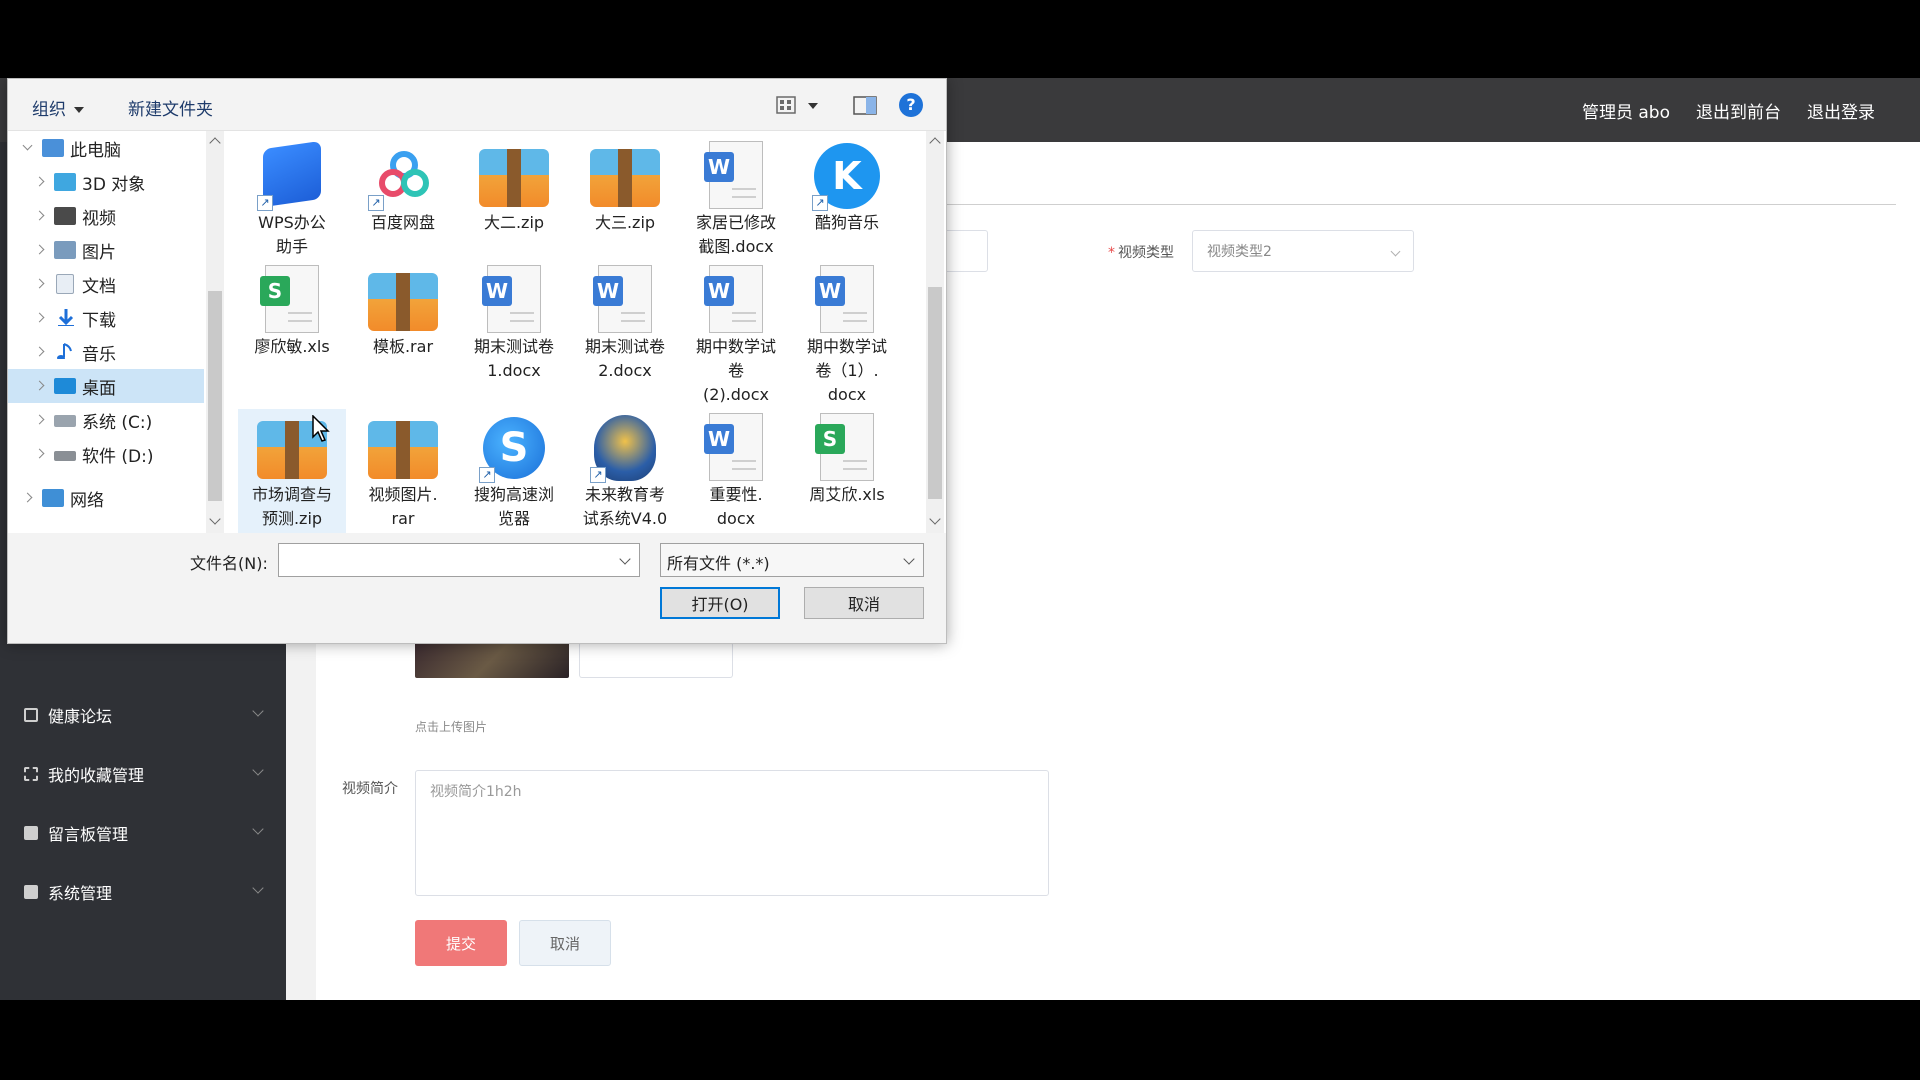  What do you see at coordinates (736, 334) in the screenshot?
I see `file-item-docx: W 期中数学试 卷 (2).docx` at bounding box center [736, 334].